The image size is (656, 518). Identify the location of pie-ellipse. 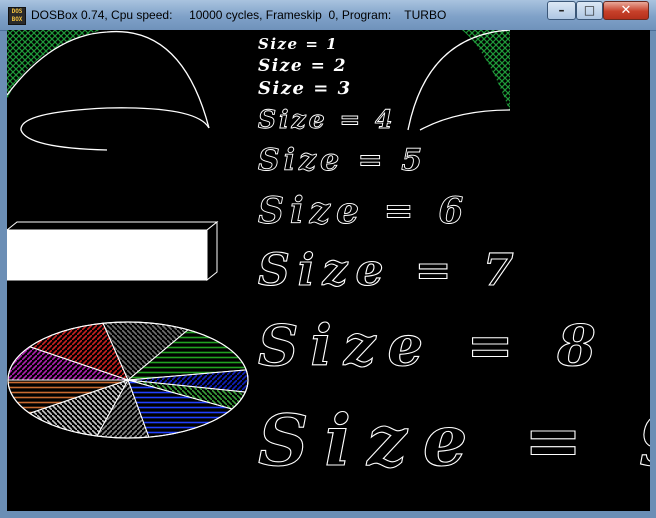
(128, 380).